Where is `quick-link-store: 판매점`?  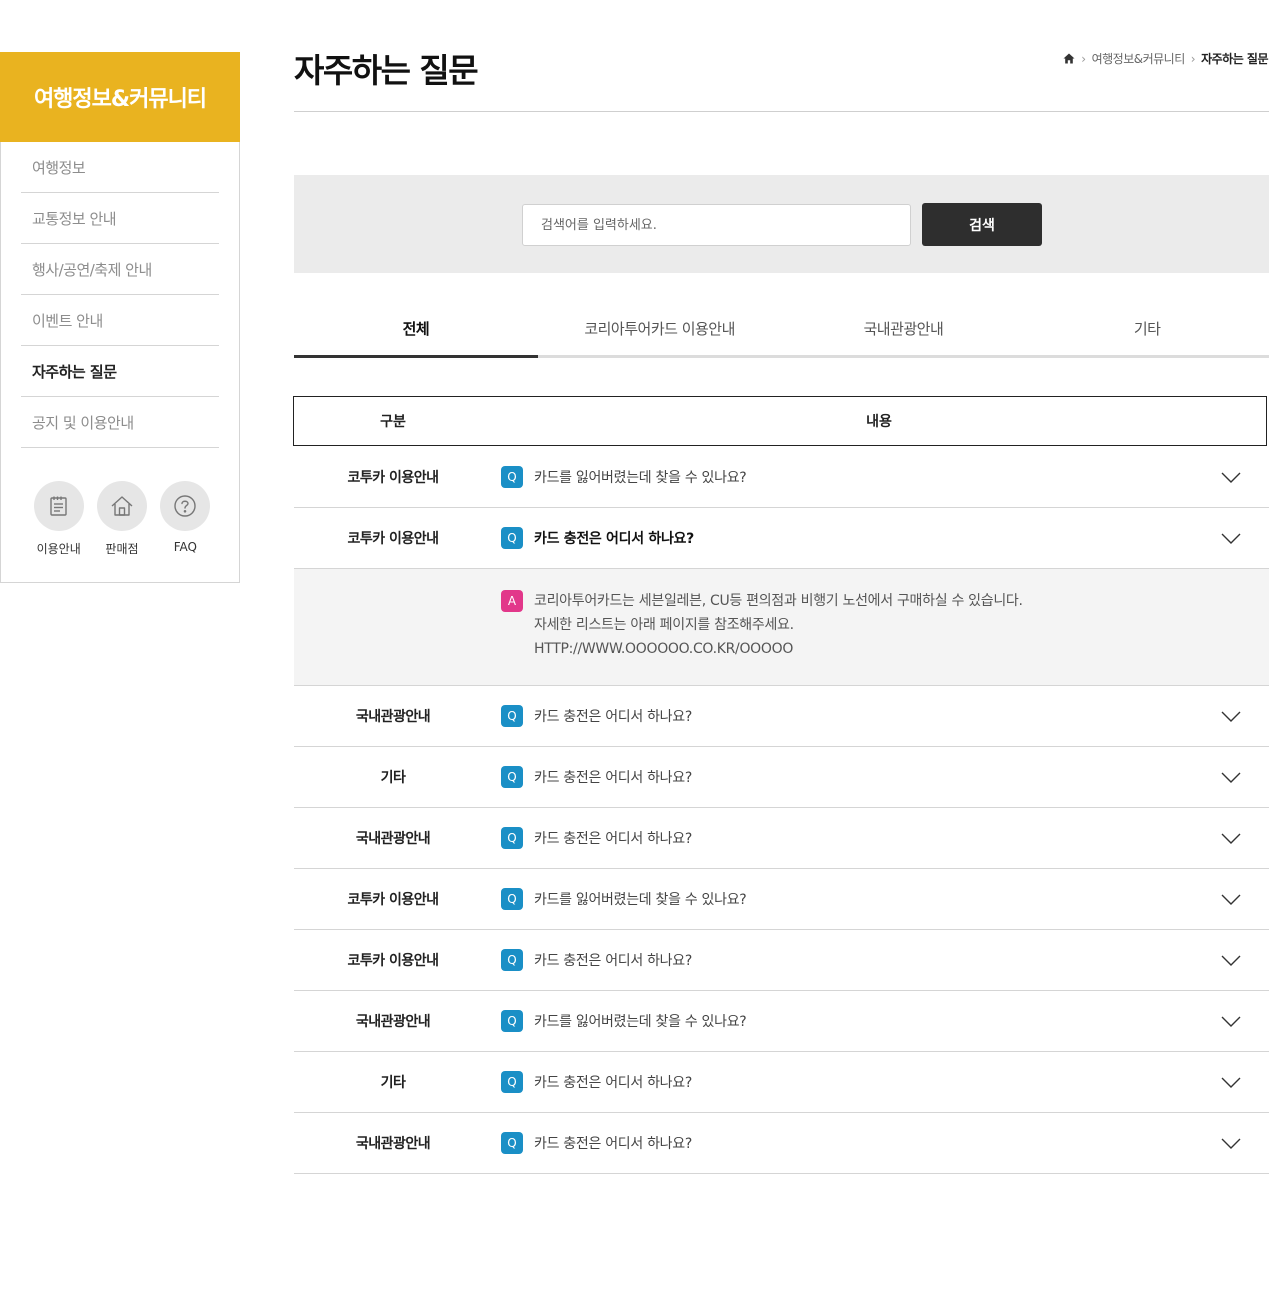
quick-link-store: 판매점 is located at coordinates (121, 519).